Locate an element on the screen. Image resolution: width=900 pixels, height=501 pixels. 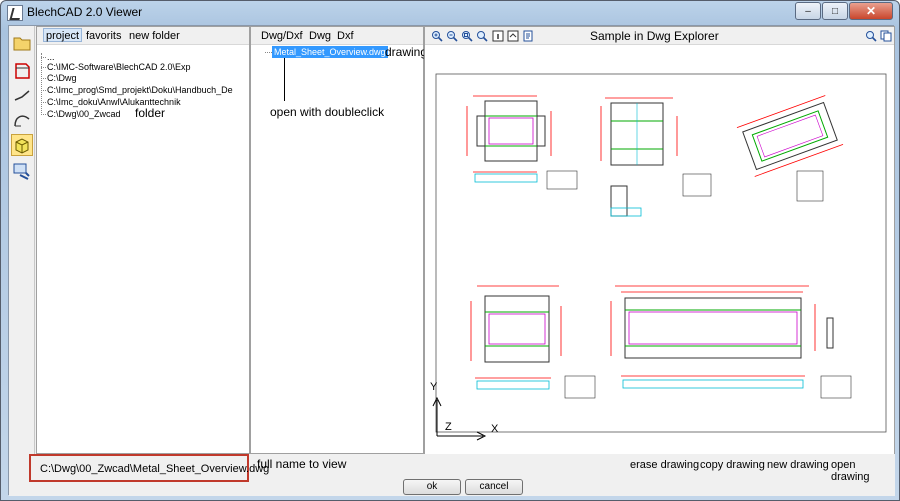
window-title: BlechCAD 2.0 Viewer is located at coordinates (85, 12).